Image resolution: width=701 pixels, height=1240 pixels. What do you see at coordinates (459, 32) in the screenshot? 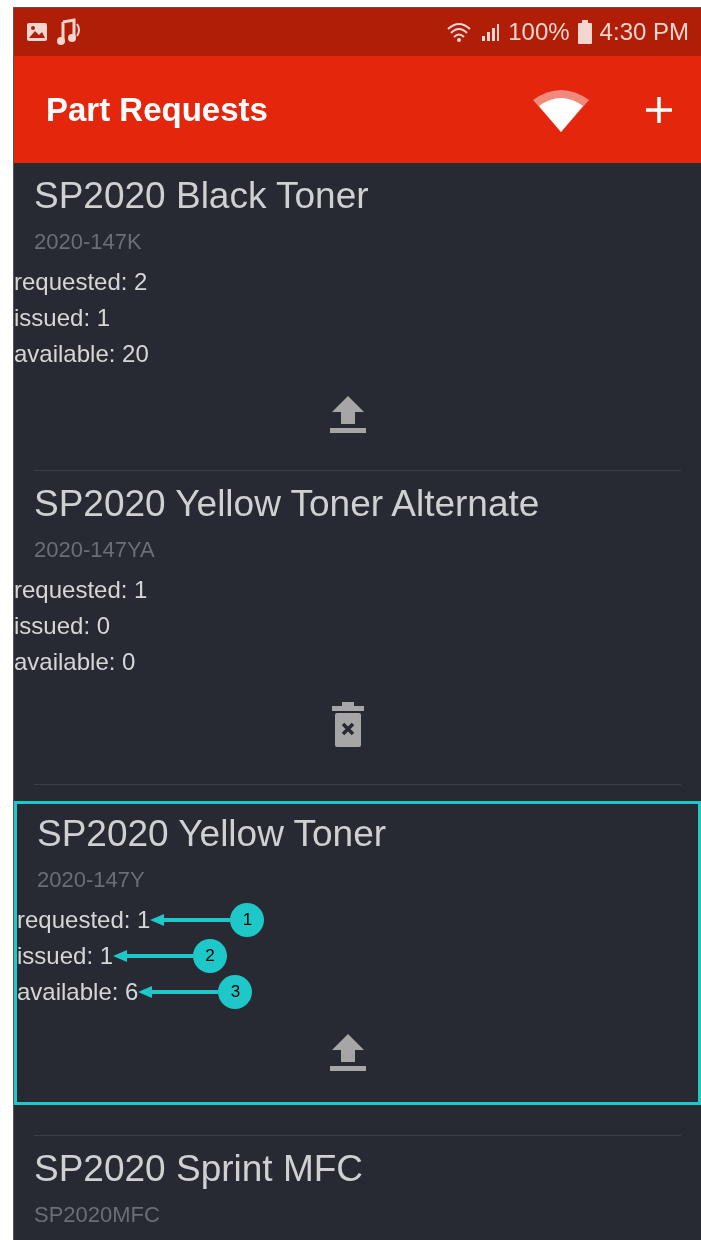
I see `wifi-icon` at bounding box center [459, 32].